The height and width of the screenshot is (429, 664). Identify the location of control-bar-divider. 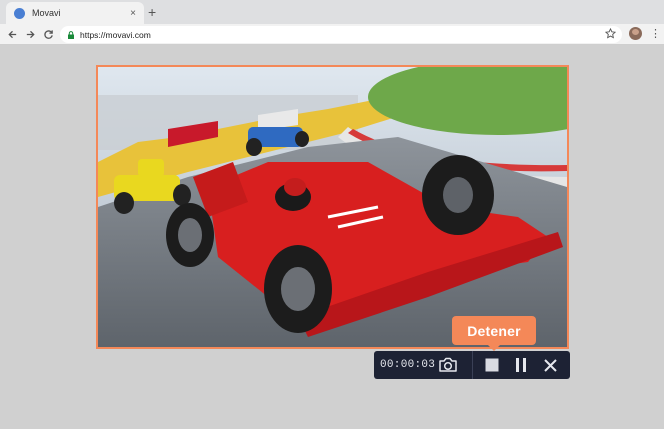
(472, 365).